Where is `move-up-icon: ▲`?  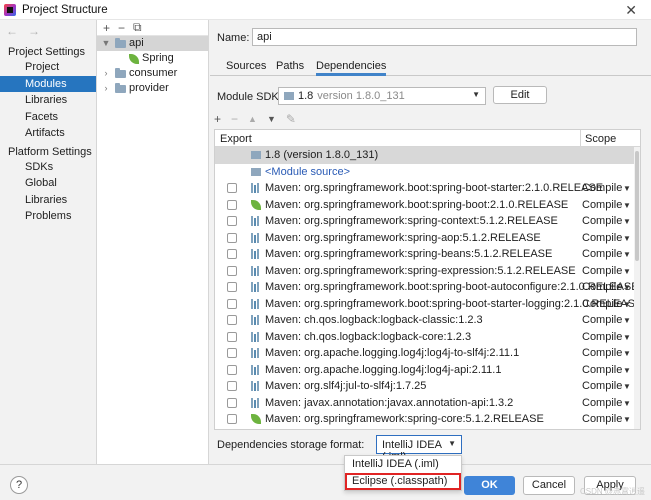
move-up-icon: ▲ is located at coordinates (252, 119).